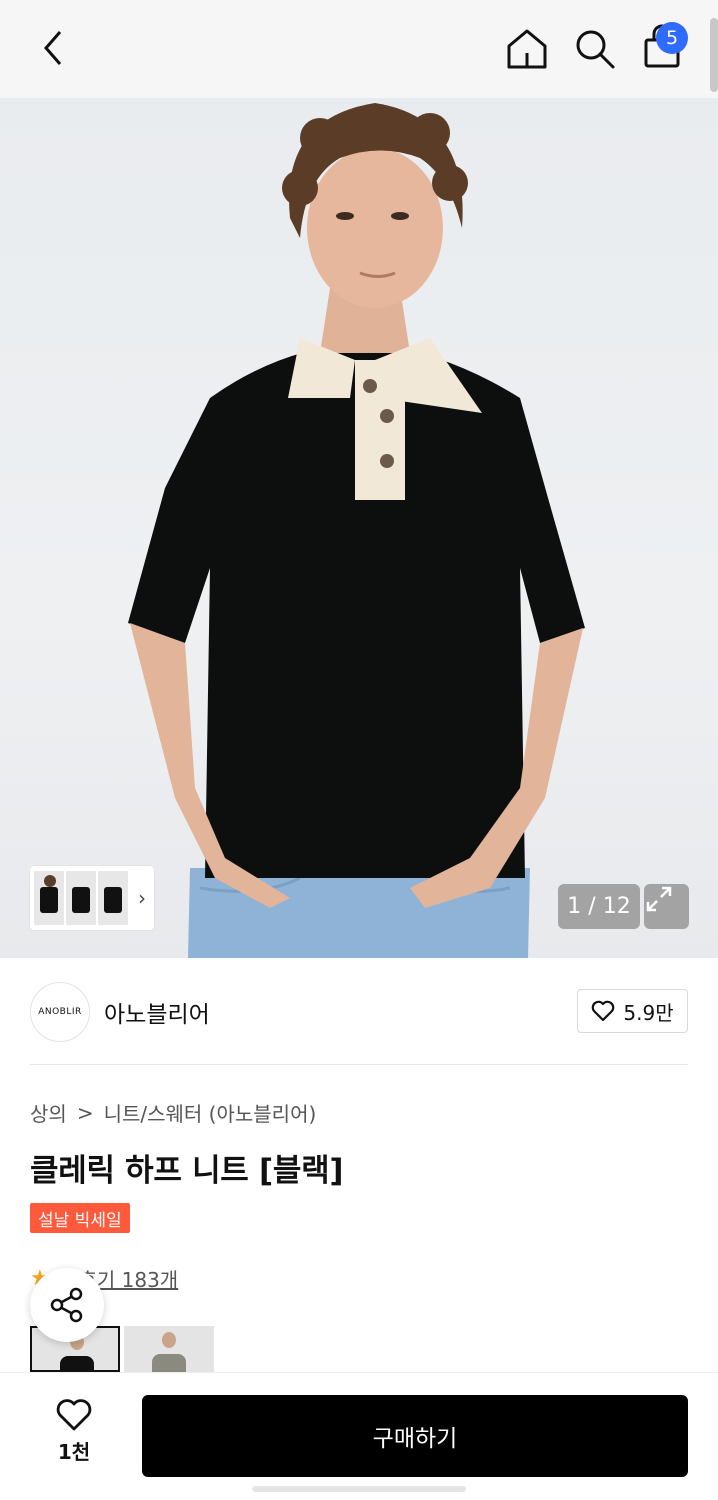 The width and height of the screenshot is (718, 1500). Describe the element at coordinates (142, 898) in the screenshot. I see `chevron-right-icon: ›` at that location.